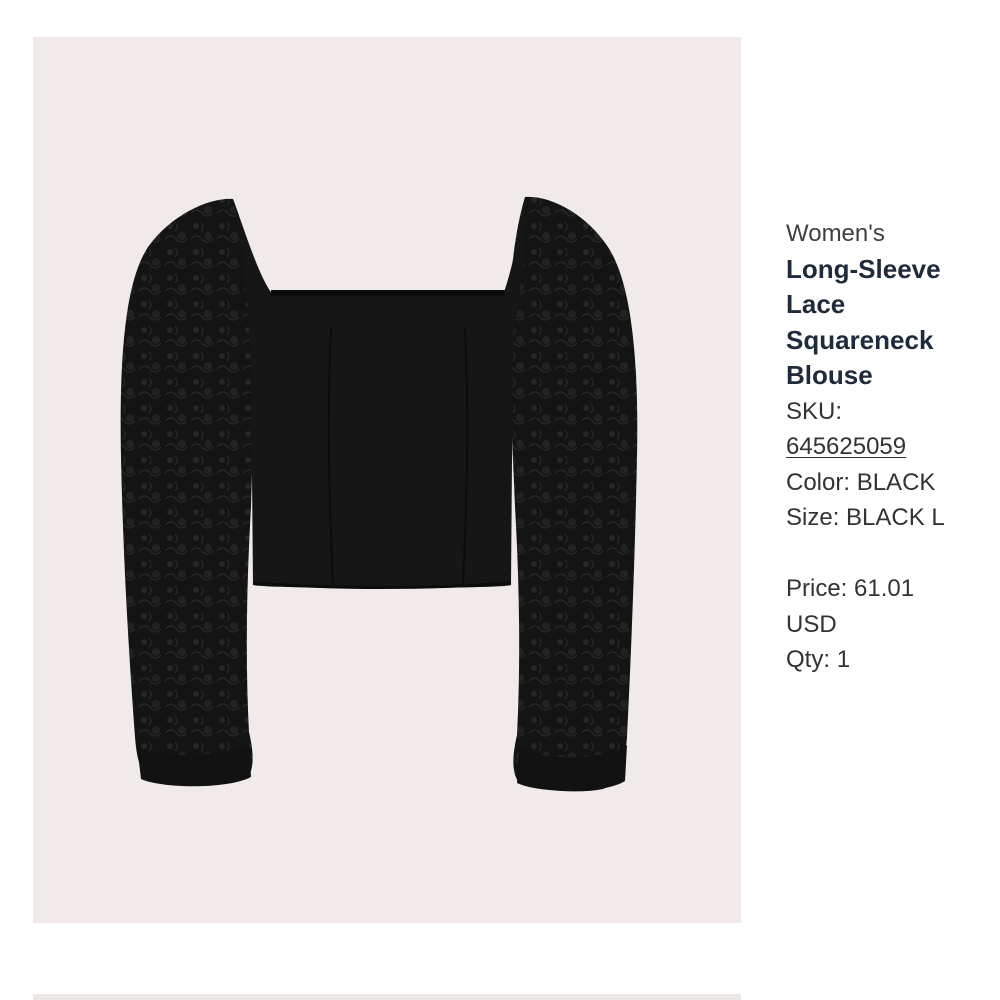  What do you see at coordinates (818, 482) in the screenshot?
I see `color-label: Color:` at bounding box center [818, 482].